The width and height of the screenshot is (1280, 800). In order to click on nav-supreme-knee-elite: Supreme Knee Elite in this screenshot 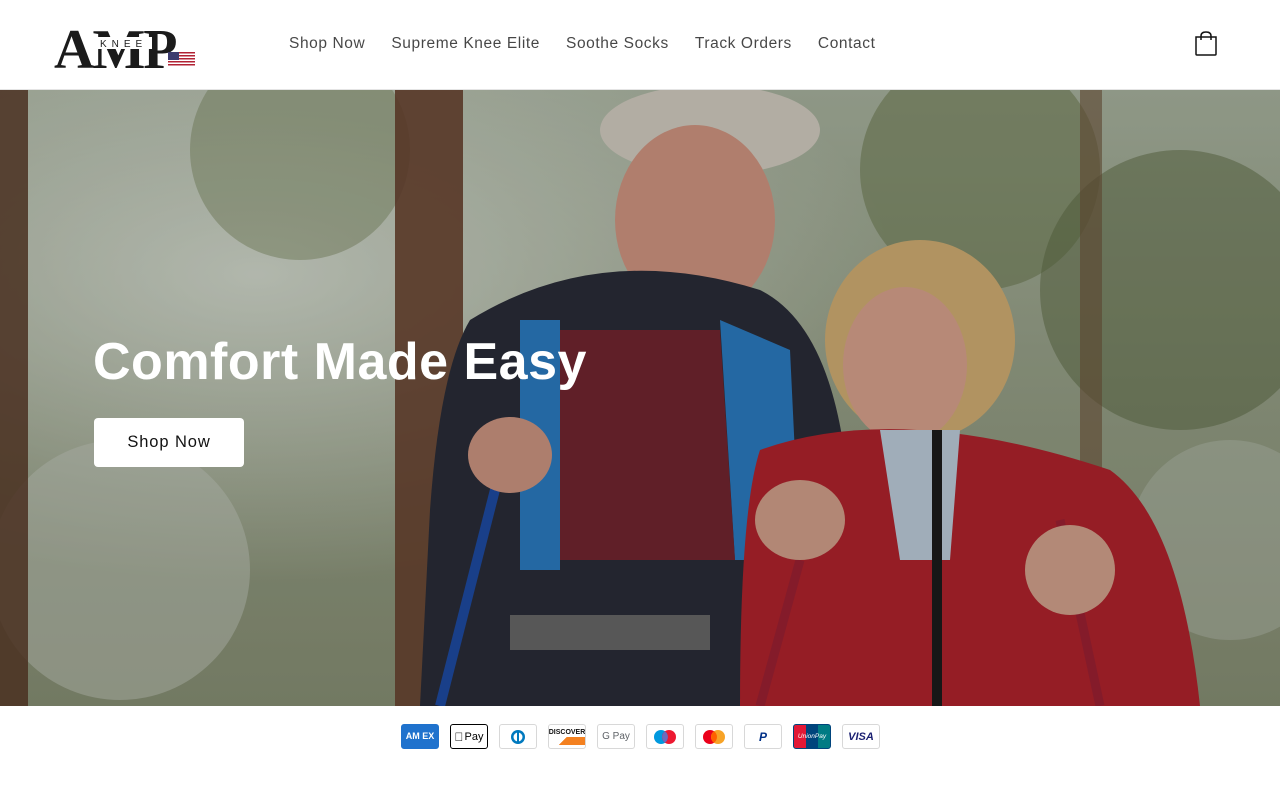, I will do `click(465, 44)`.